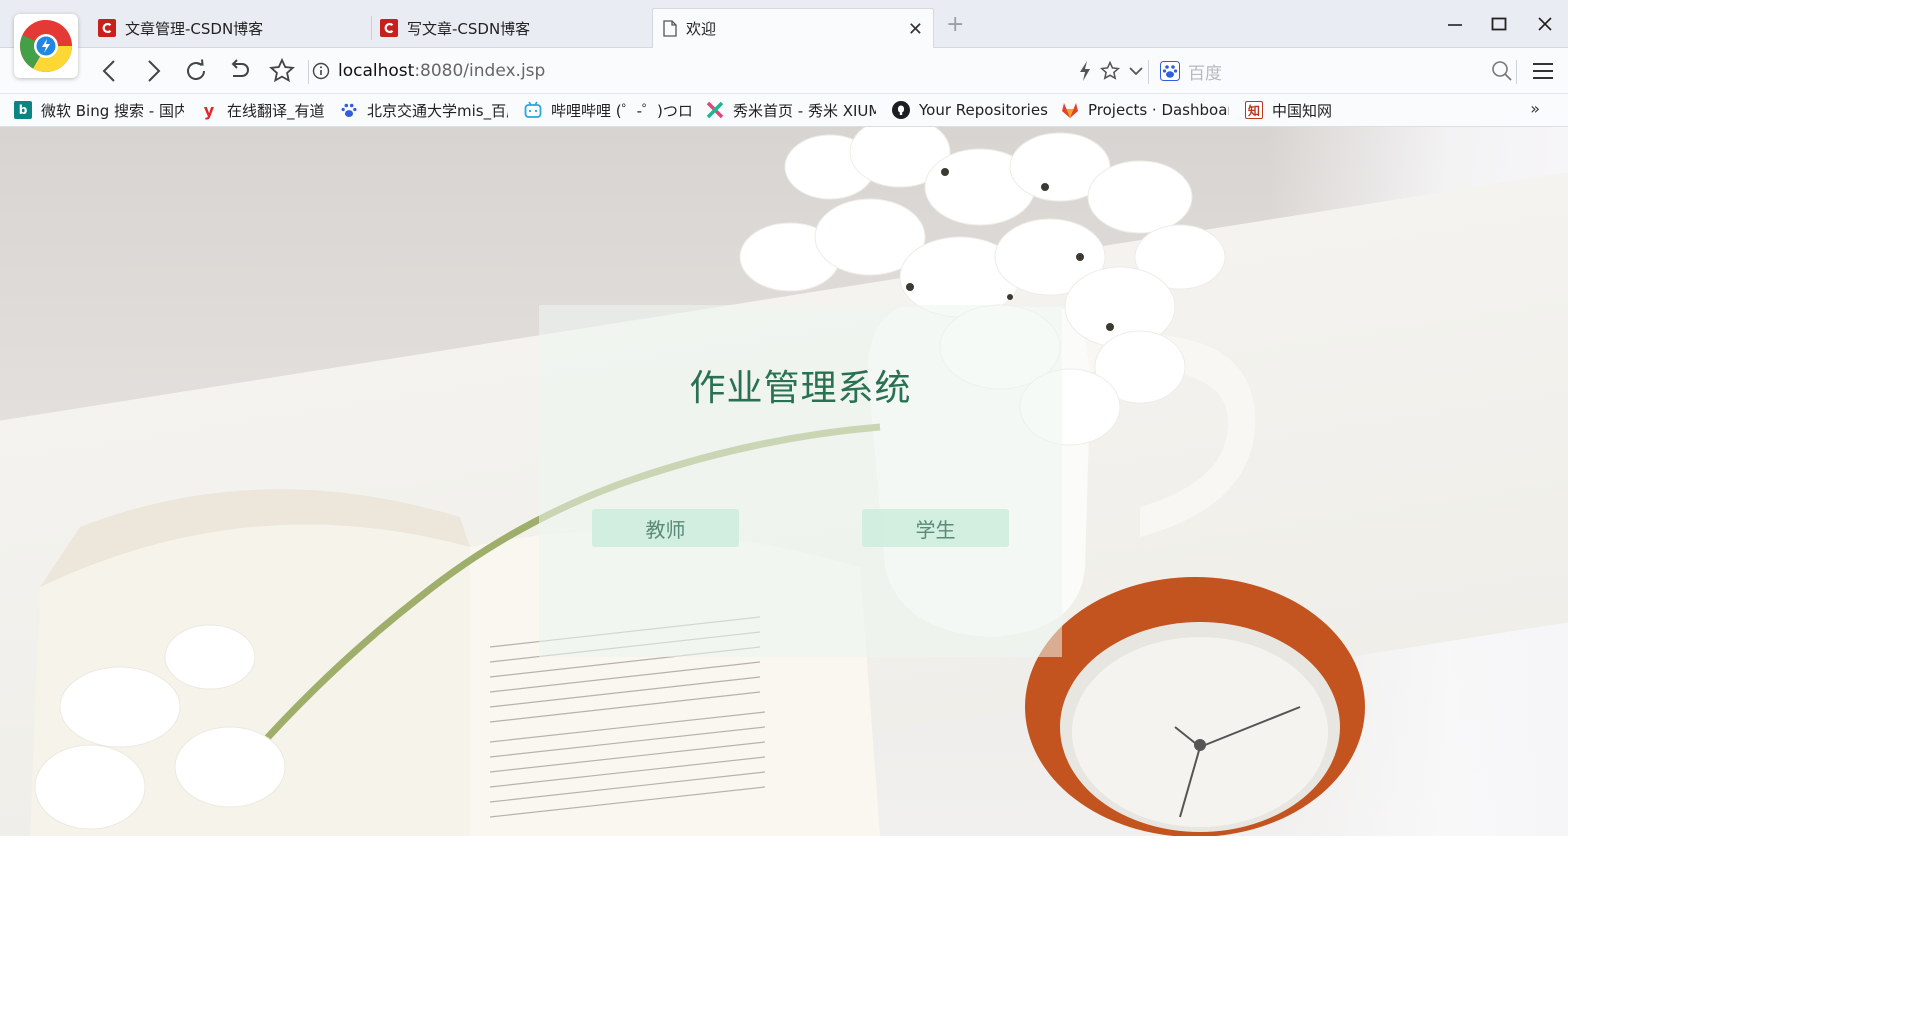 The image size is (1914, 1020). Describe the element at coordinates (1205, 73) in the screenshot. I see `search-placeholder: 百度` at that location.